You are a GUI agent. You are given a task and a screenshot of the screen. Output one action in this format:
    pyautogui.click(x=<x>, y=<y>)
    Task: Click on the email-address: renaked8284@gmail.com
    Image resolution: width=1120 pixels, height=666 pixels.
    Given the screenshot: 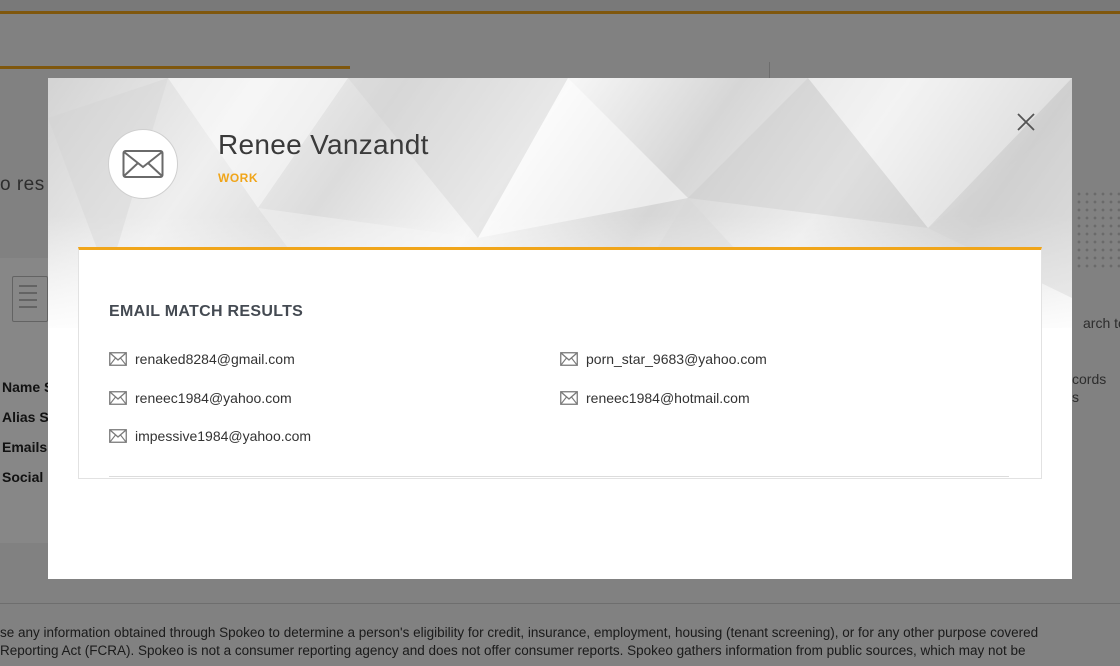 What is the action you would take?
    pyautogui.click(x=215, y=359)
    